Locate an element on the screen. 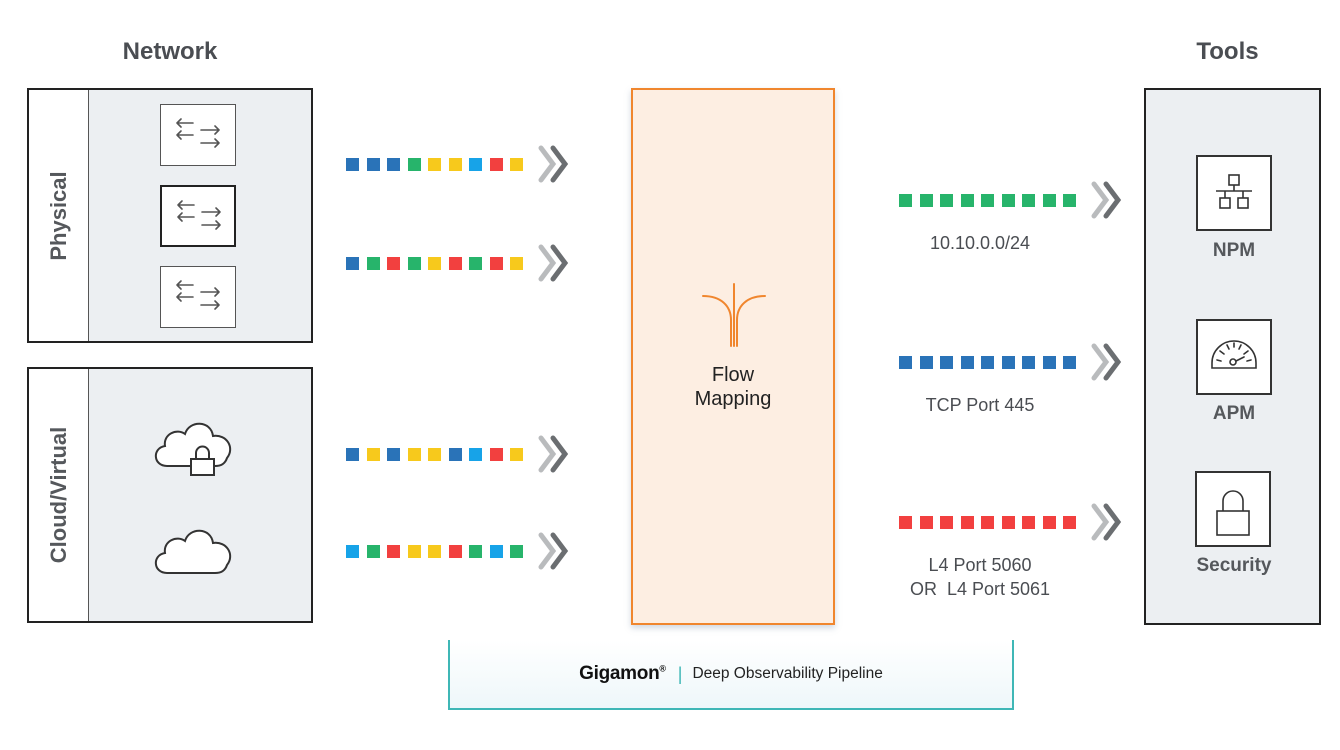 This screenshot has height=750, width=1340. filter-rule-label: 10.10.0.0/24 is located at coordinates (980, 243).